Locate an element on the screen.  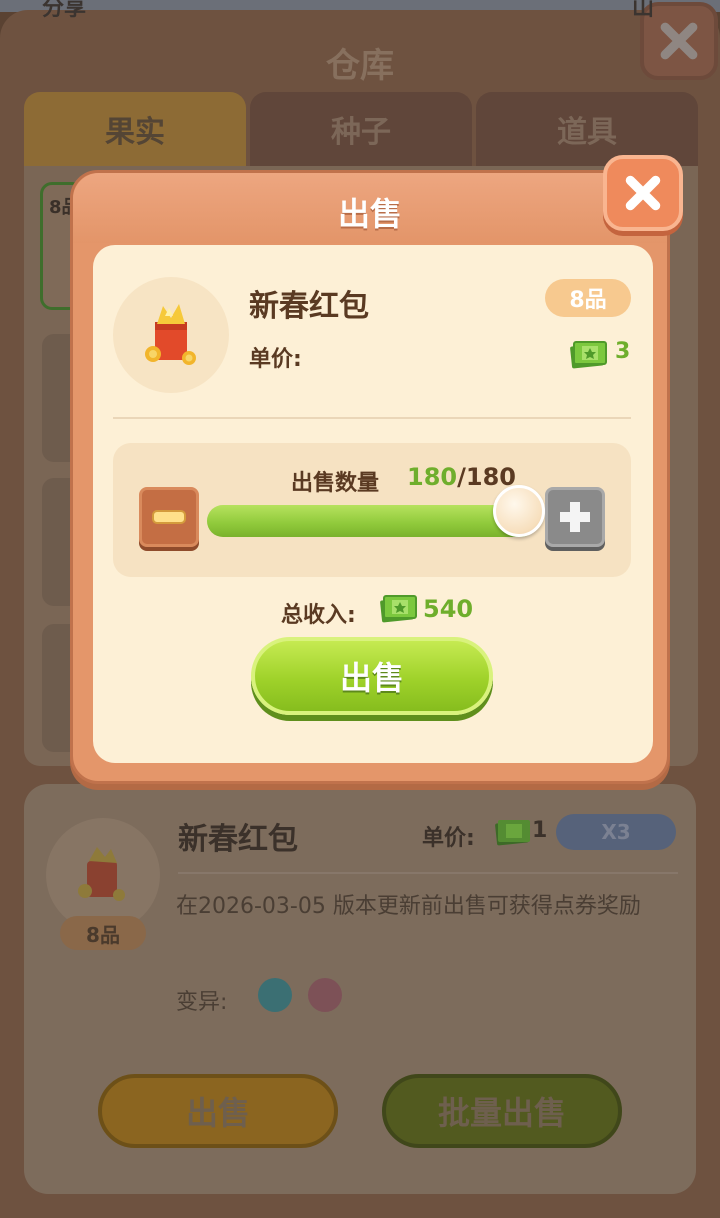
dialog-close-button is located at coordinates (643, 193).